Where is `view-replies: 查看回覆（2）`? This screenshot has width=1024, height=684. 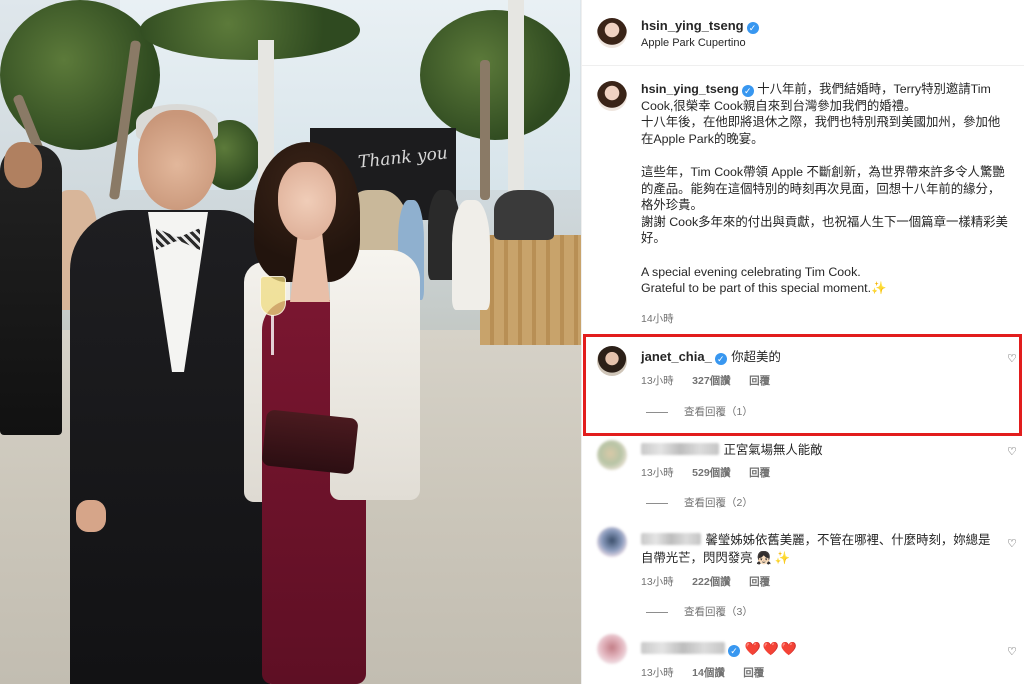 view-replies: 查看回覆（2） is located at coordinates (699, 502).